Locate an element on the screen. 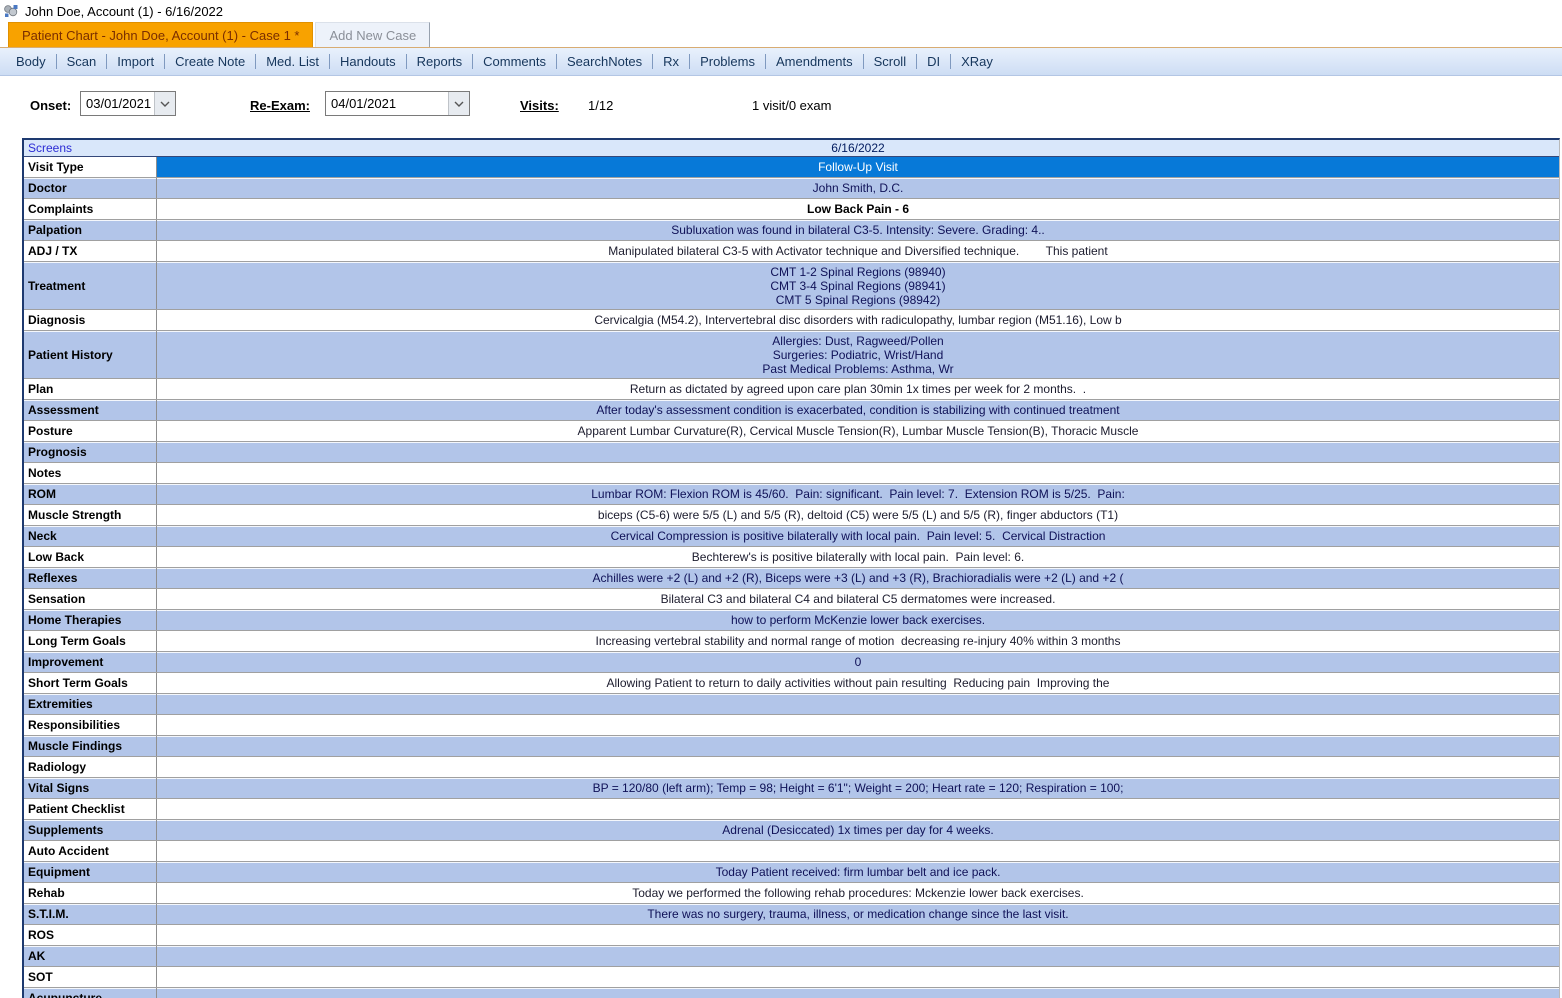  row-label-treatment: Treatment is located at coordinates (90, 285).